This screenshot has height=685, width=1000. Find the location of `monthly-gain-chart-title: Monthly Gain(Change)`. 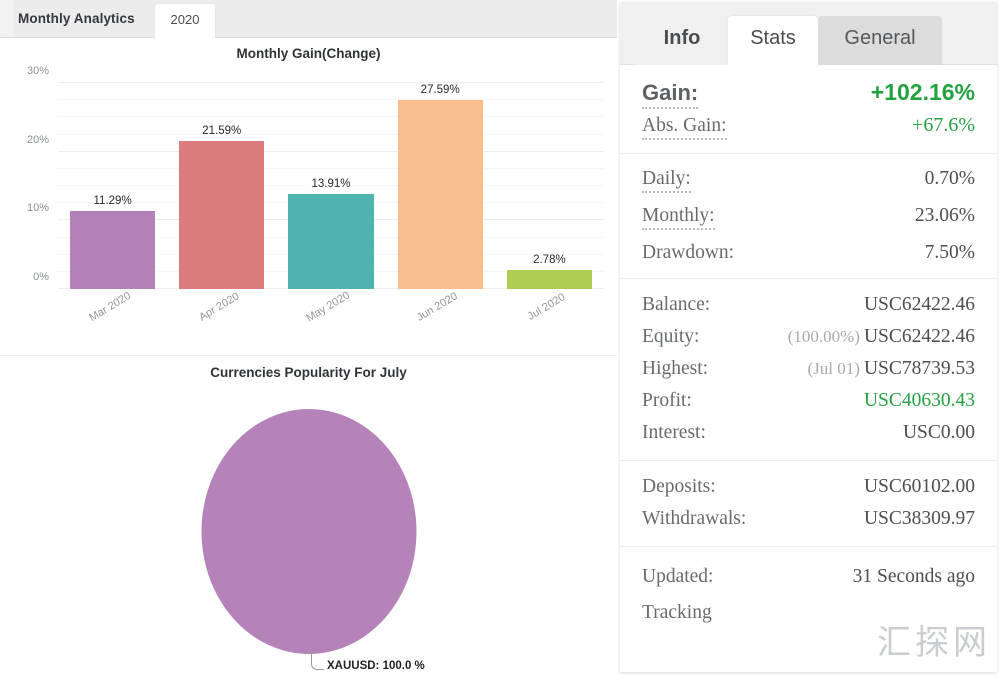

monthly-gain-chart-title: Monthly Gain(Change) is located at coordinates (308, 53).